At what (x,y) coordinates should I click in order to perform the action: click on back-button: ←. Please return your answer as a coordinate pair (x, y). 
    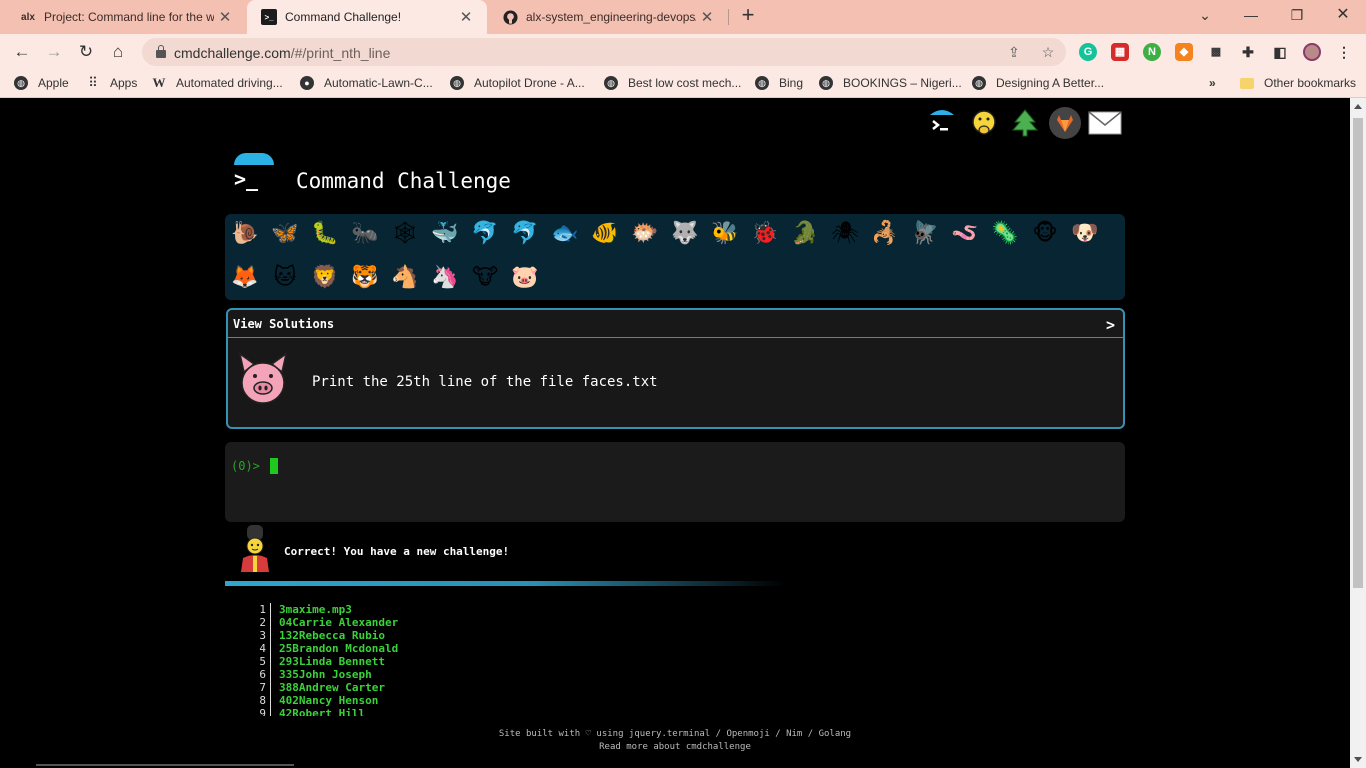
    Looking at the image, I should click on (22, 52).